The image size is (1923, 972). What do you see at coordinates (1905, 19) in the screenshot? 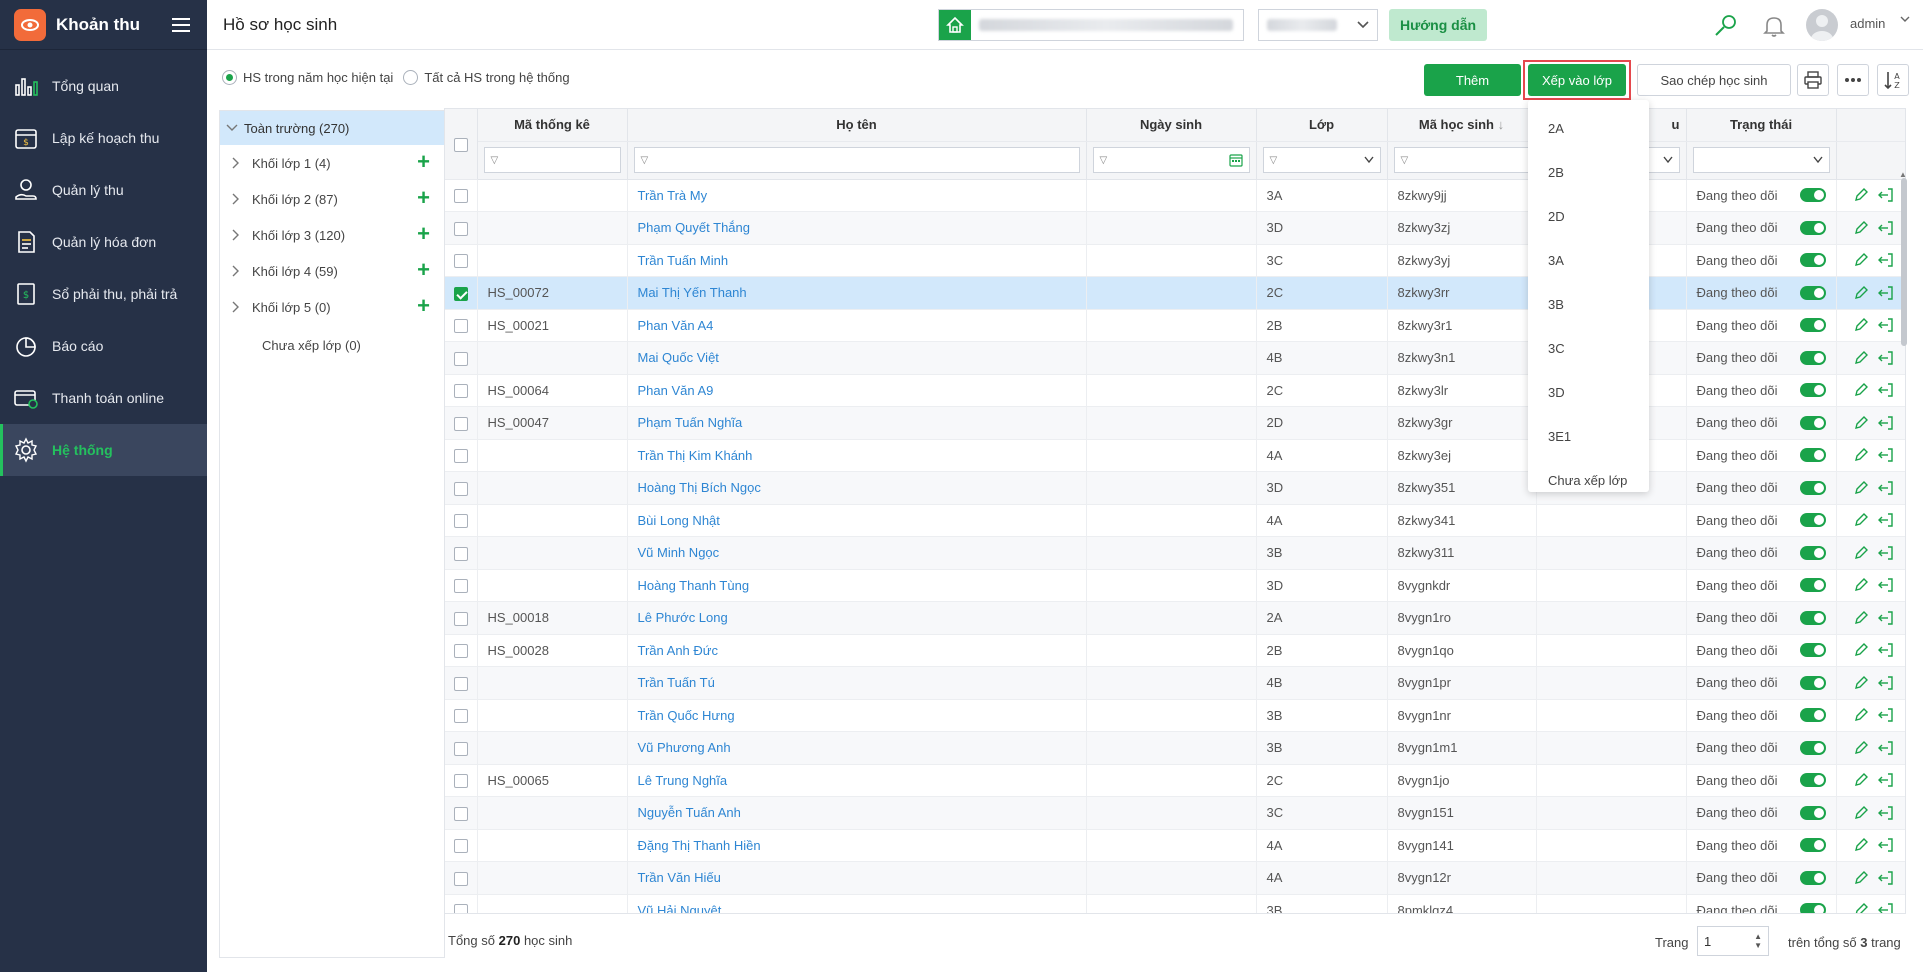
I see `chevron-down-icon` at bounding box center [1905, 19].